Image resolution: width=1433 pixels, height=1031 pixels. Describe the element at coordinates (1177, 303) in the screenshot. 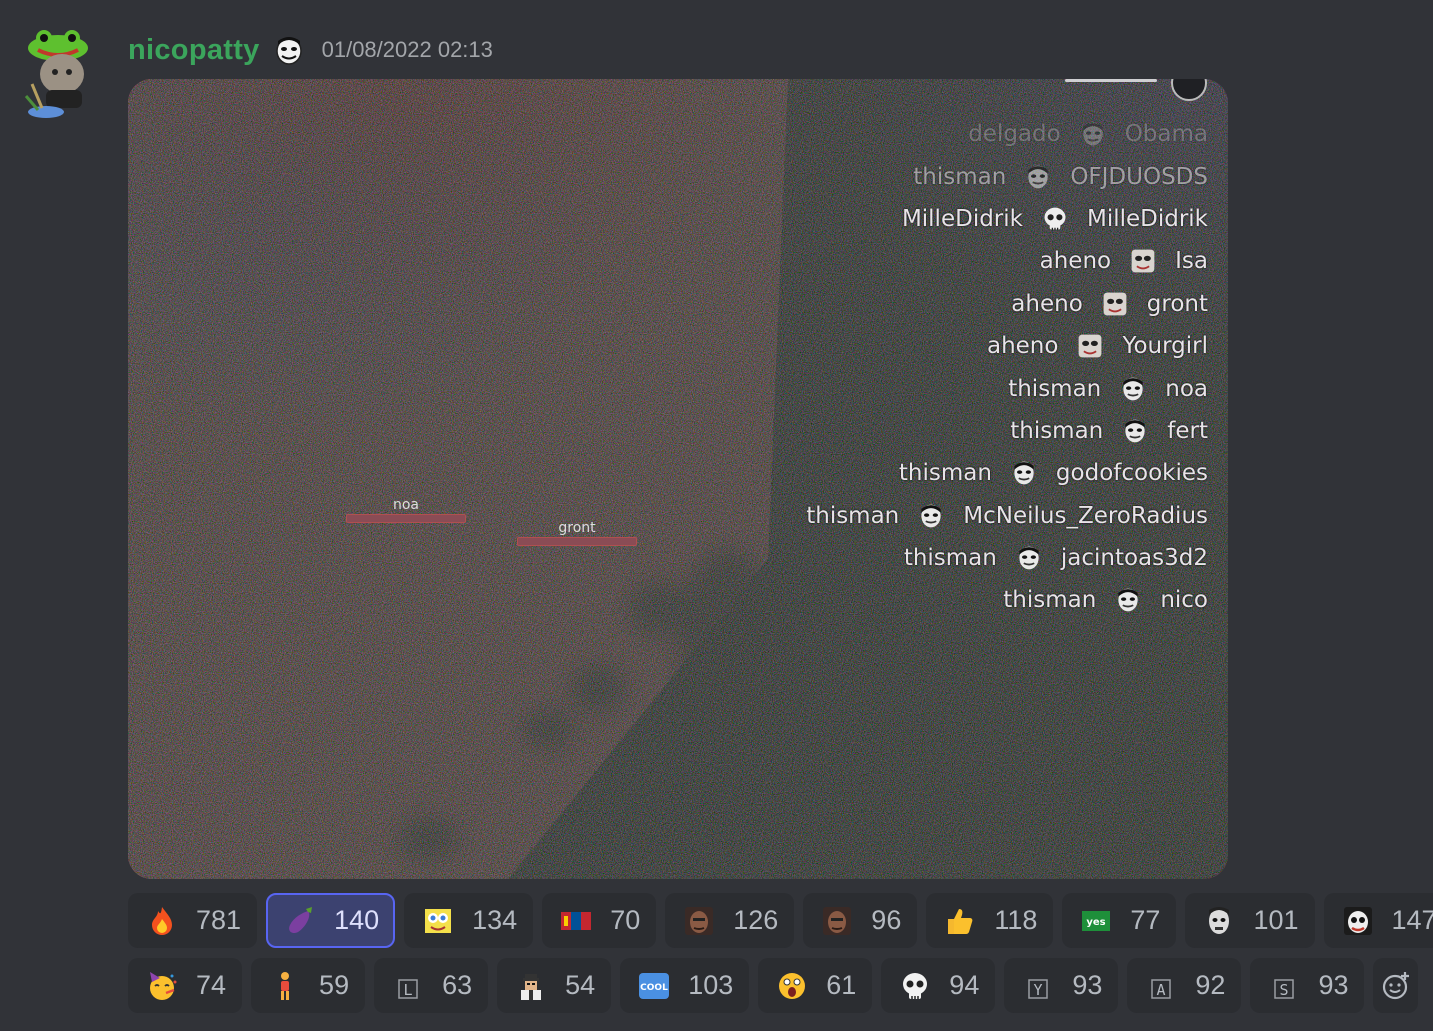

I see `victim-name: gront` at that location.